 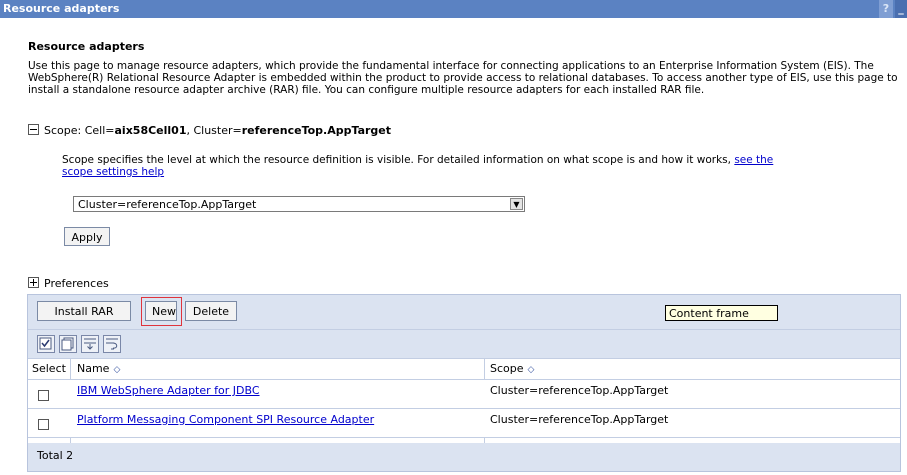 What do you see at coordinates (464, 312) in the screenshot?
I see `button-toolbar: Install RAR New Delete Content frame` at bounding box center [464, 312].